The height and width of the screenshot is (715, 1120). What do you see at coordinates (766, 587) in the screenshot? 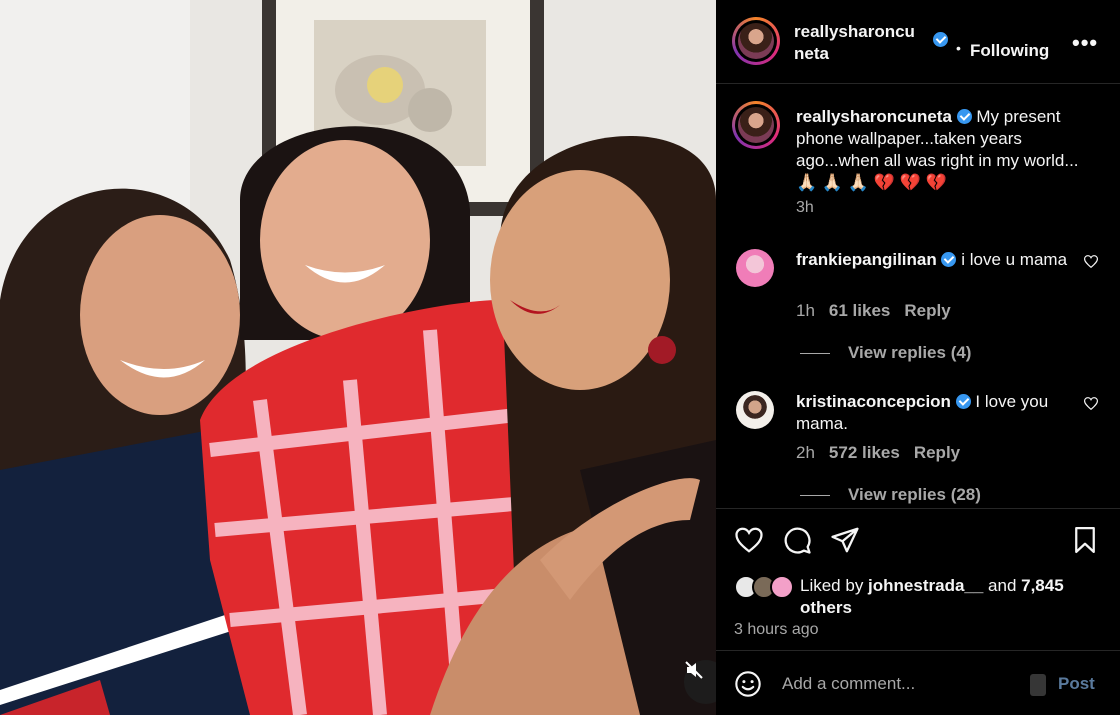
I see `liked-by-avatars` at bounding box center [766, 587].